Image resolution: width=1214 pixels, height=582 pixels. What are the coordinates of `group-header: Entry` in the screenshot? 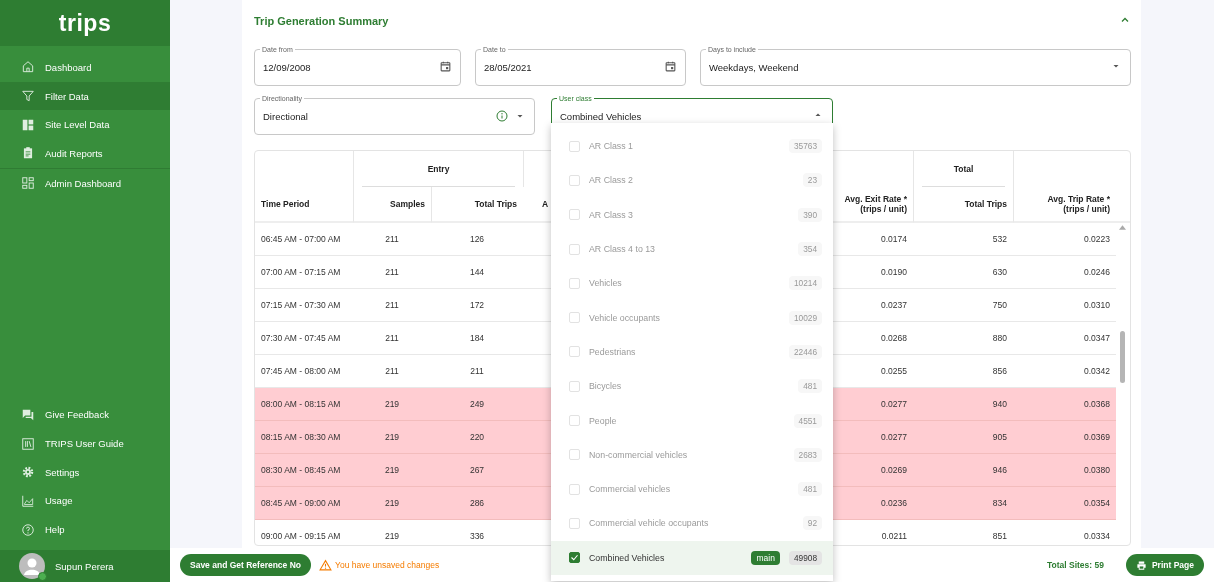 It's located at (438, 169).